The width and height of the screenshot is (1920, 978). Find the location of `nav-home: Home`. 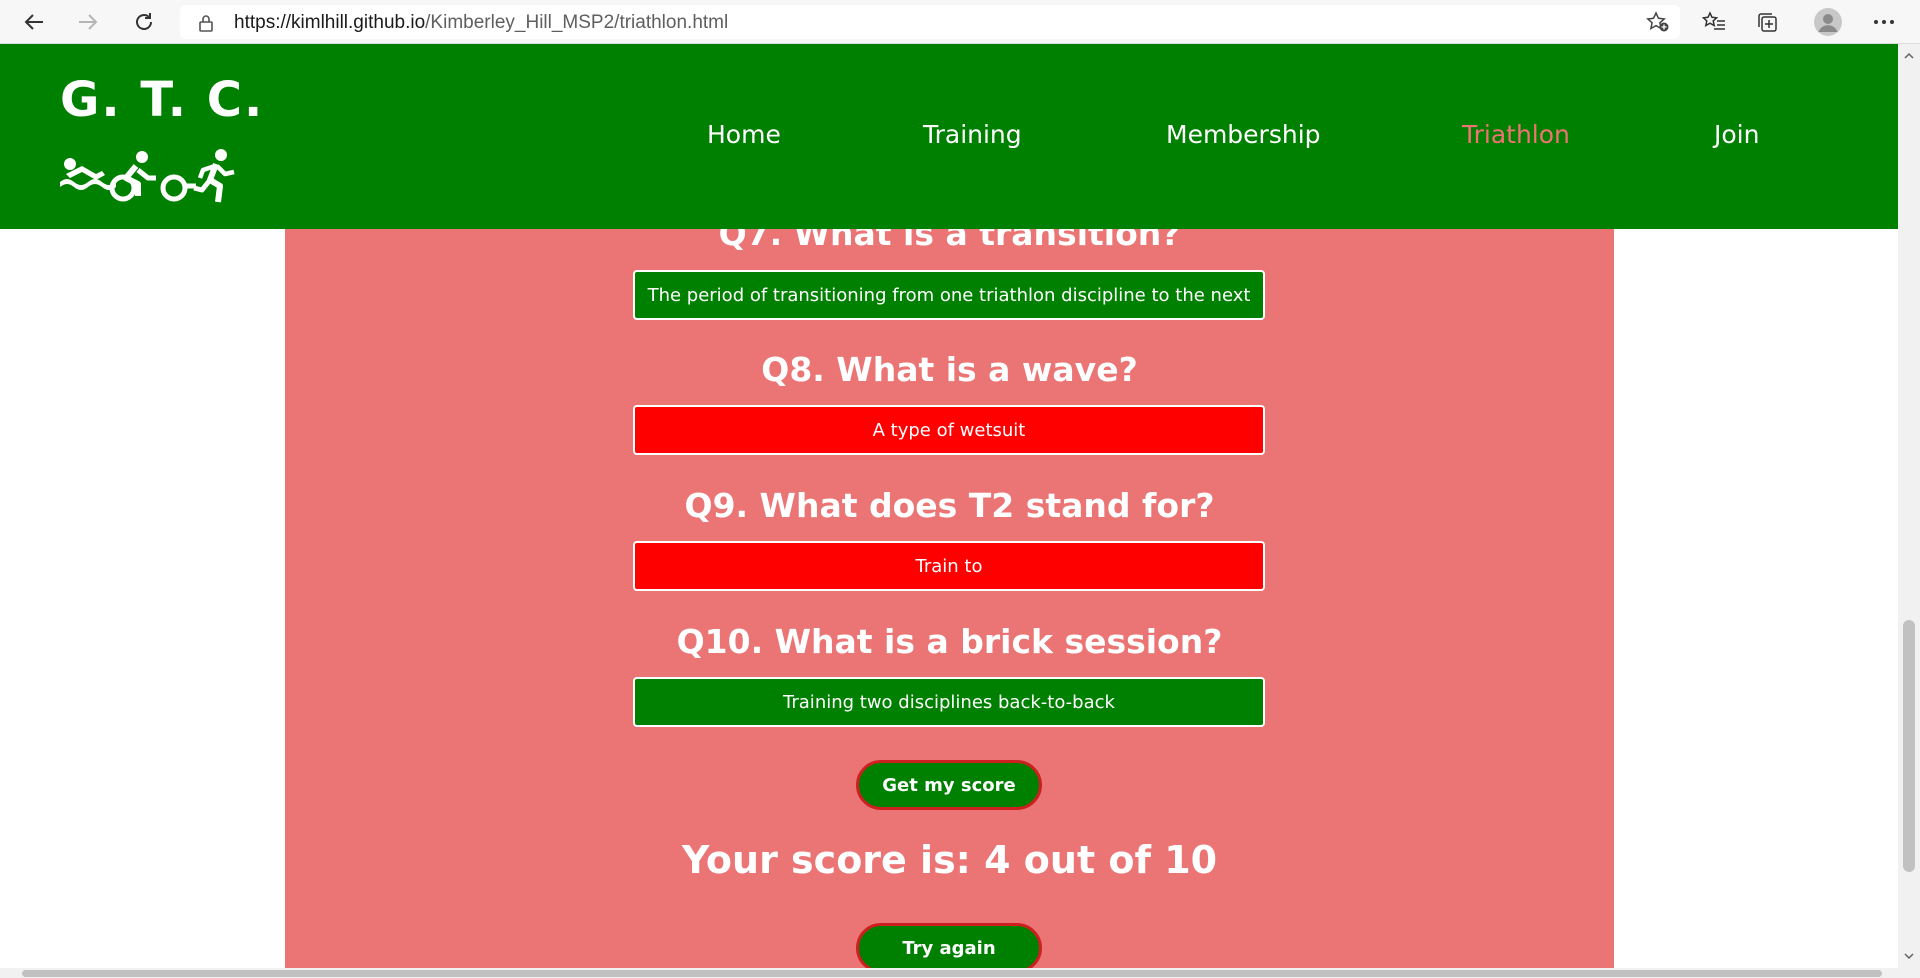

nav-home: Home is located at coordinates (744, 134).